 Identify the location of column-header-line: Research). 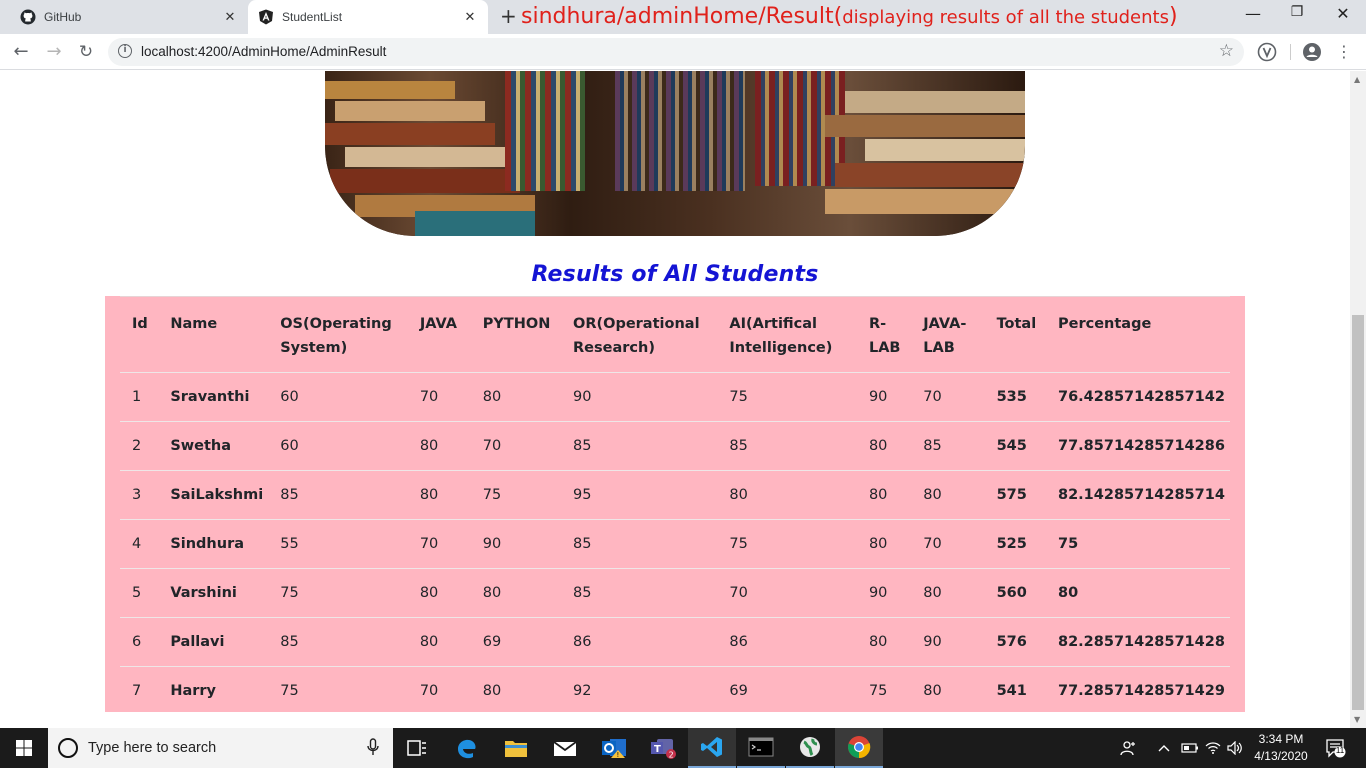
(614, 348).